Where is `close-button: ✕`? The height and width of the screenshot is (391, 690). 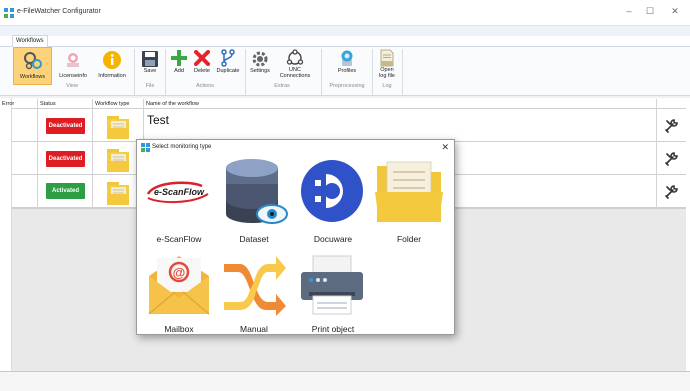 close-button: ✕ is located at coordinates (675, 11).